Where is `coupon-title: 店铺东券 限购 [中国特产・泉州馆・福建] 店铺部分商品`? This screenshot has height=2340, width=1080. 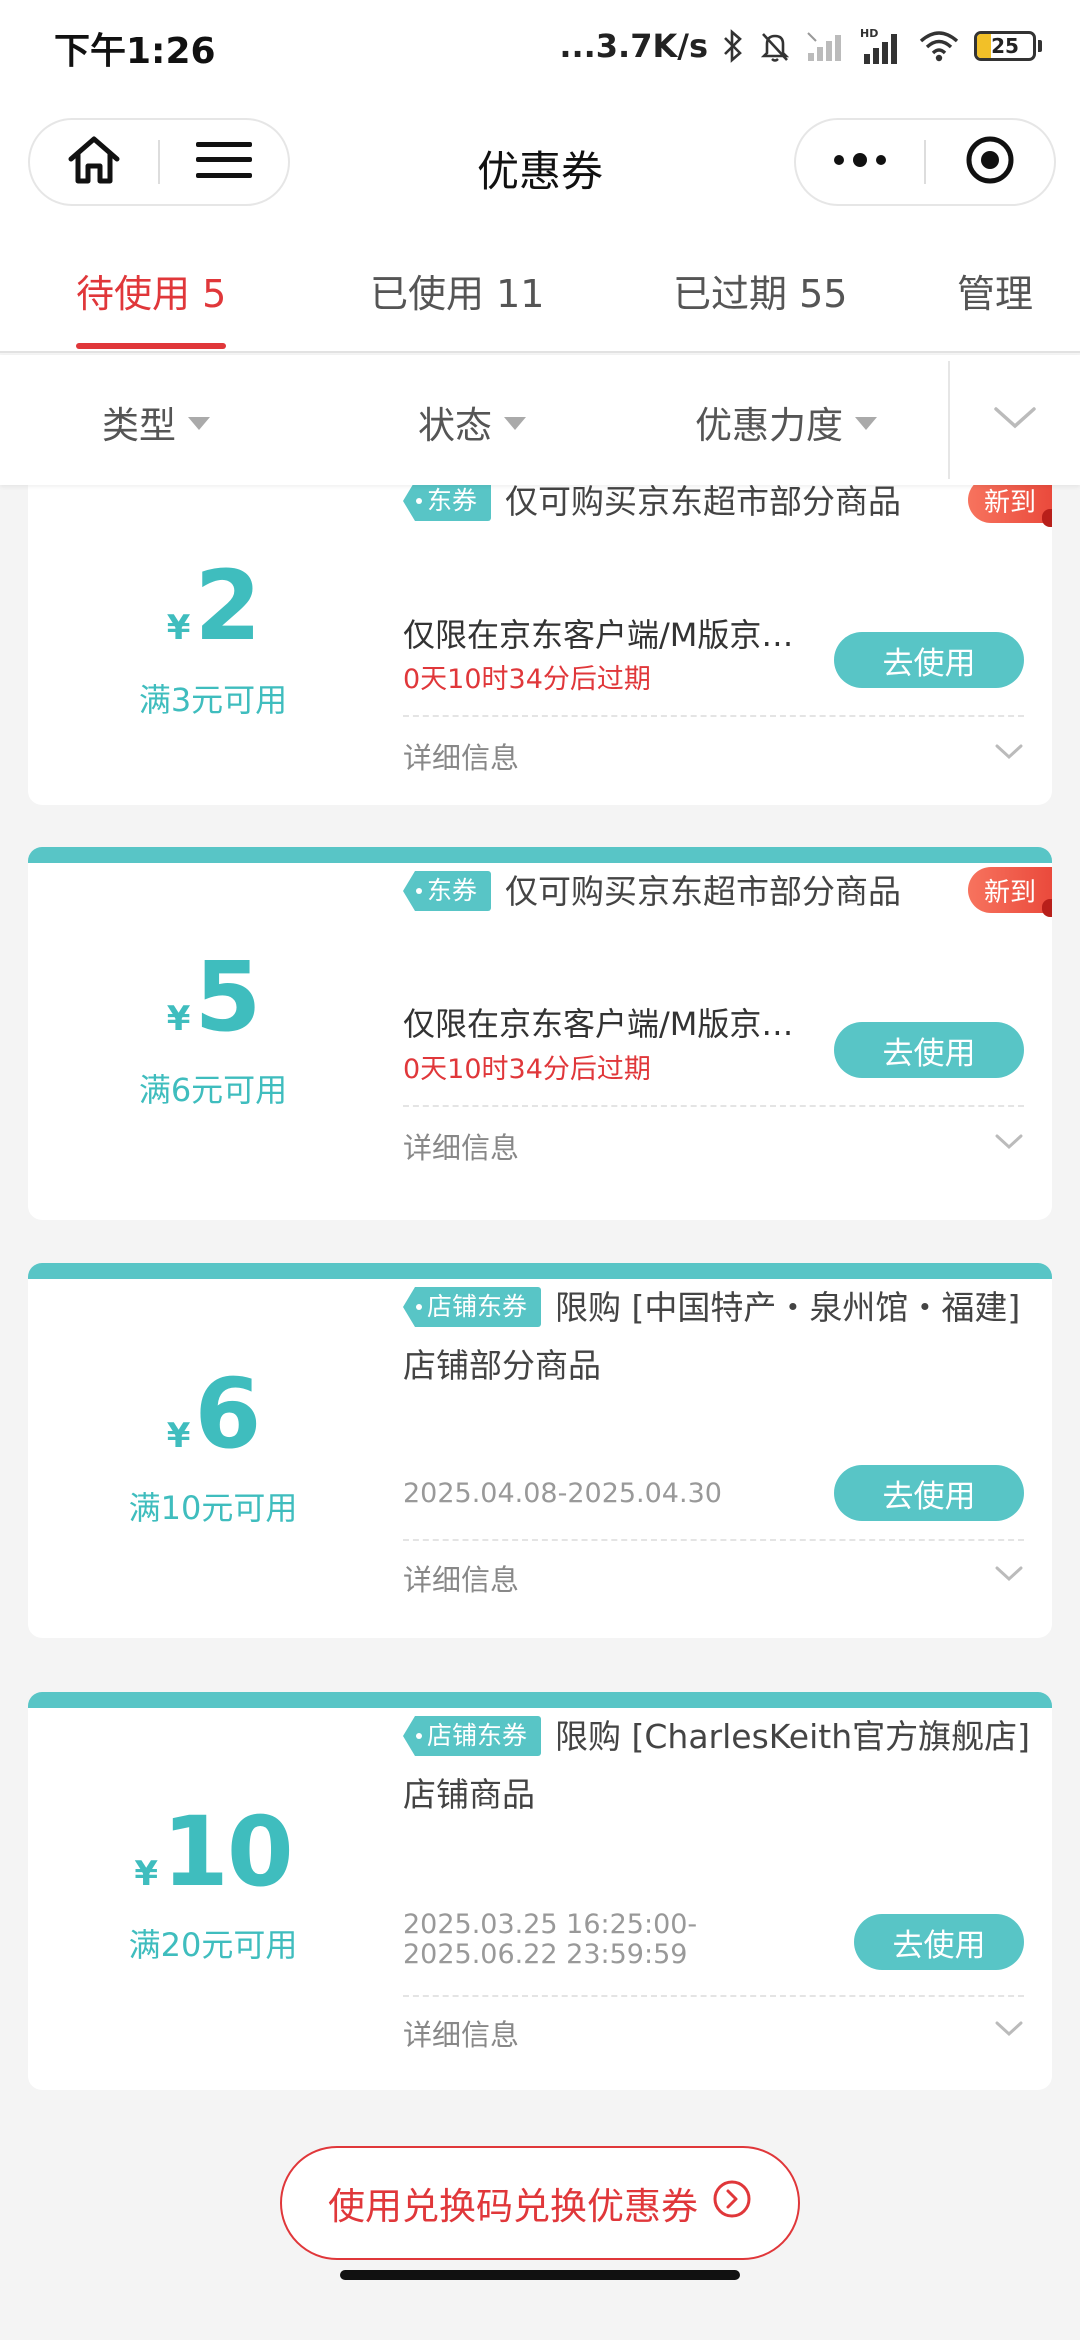 coupon-title: 店铺东券 限购 [中国特产・泉州馆・福建] 店铺部分商品 is located at coordinates (718, 1337).